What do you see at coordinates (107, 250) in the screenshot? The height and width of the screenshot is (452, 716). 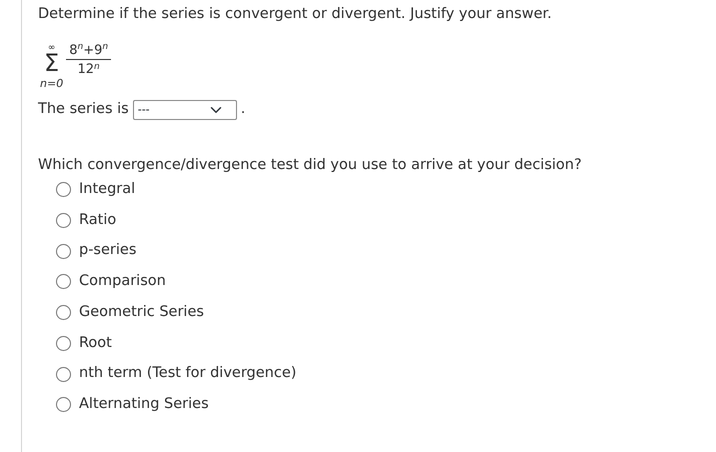 I see `option-label: p-series` at bounding box center [107, 250].